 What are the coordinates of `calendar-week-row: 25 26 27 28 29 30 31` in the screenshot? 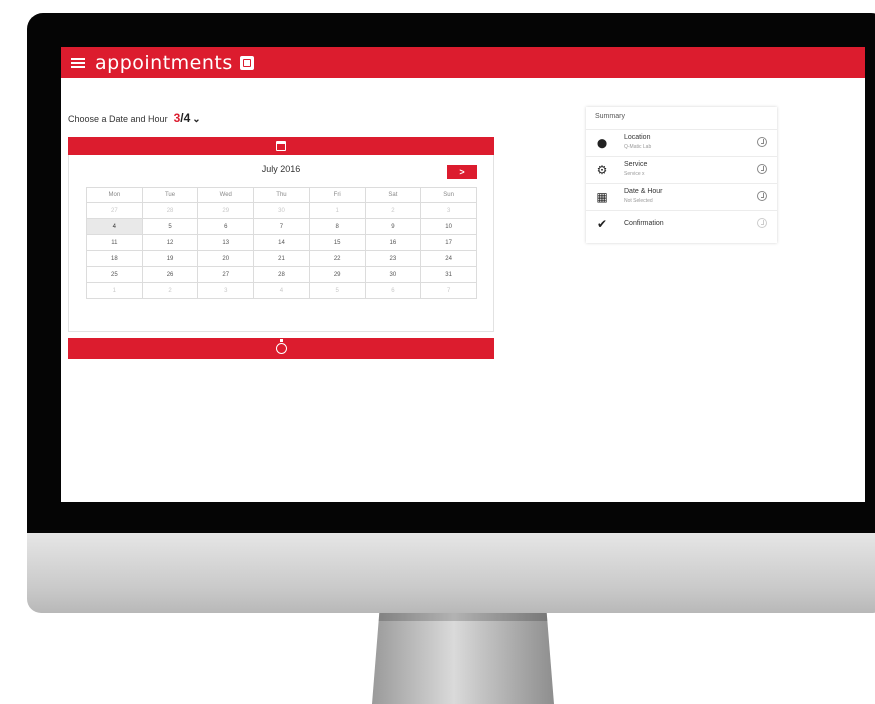 It's located at (281, 274).